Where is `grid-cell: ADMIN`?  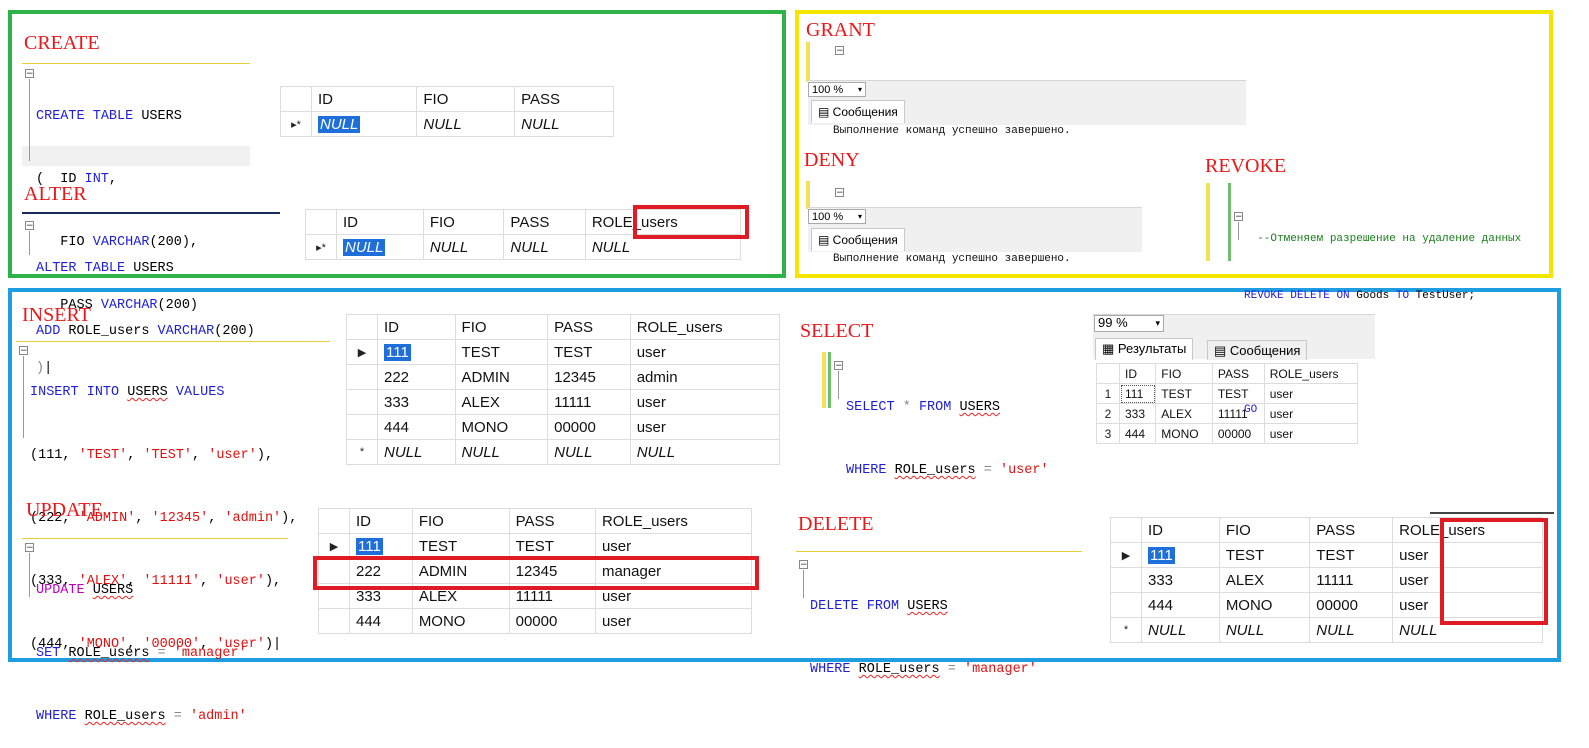
grid-cell: ADMIN is located at coordinates (501, 377).